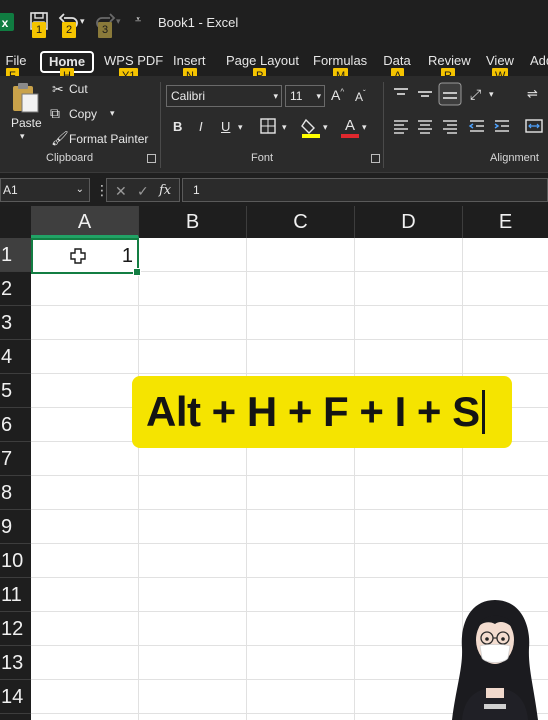 The width and height of the screenshot is (548, 720). I want to click on shortcut-text: Alt + H + F + I + S, so click(313, 411).